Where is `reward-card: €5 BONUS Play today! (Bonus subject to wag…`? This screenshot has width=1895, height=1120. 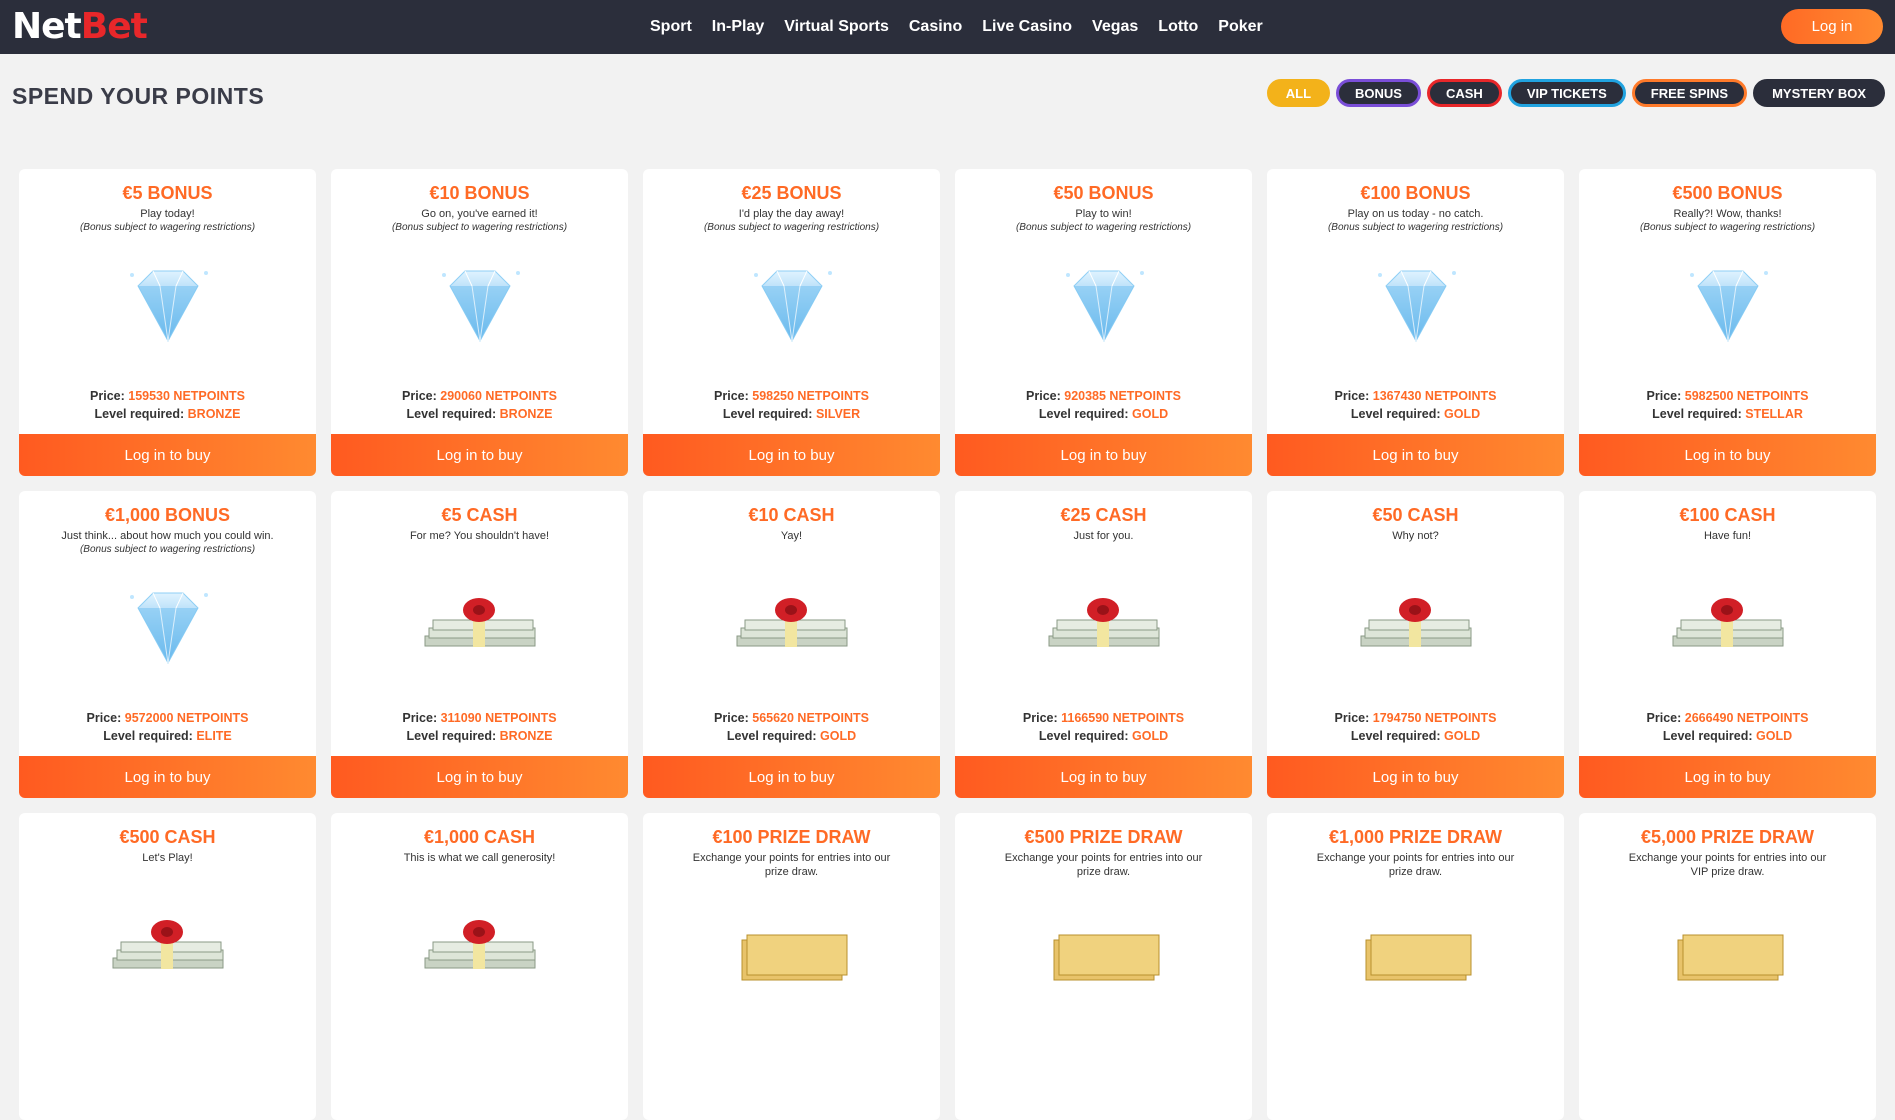
reward-card: €5 BONUS Play today! (Bonus subject to wag… is located at coordinates (167, 322).